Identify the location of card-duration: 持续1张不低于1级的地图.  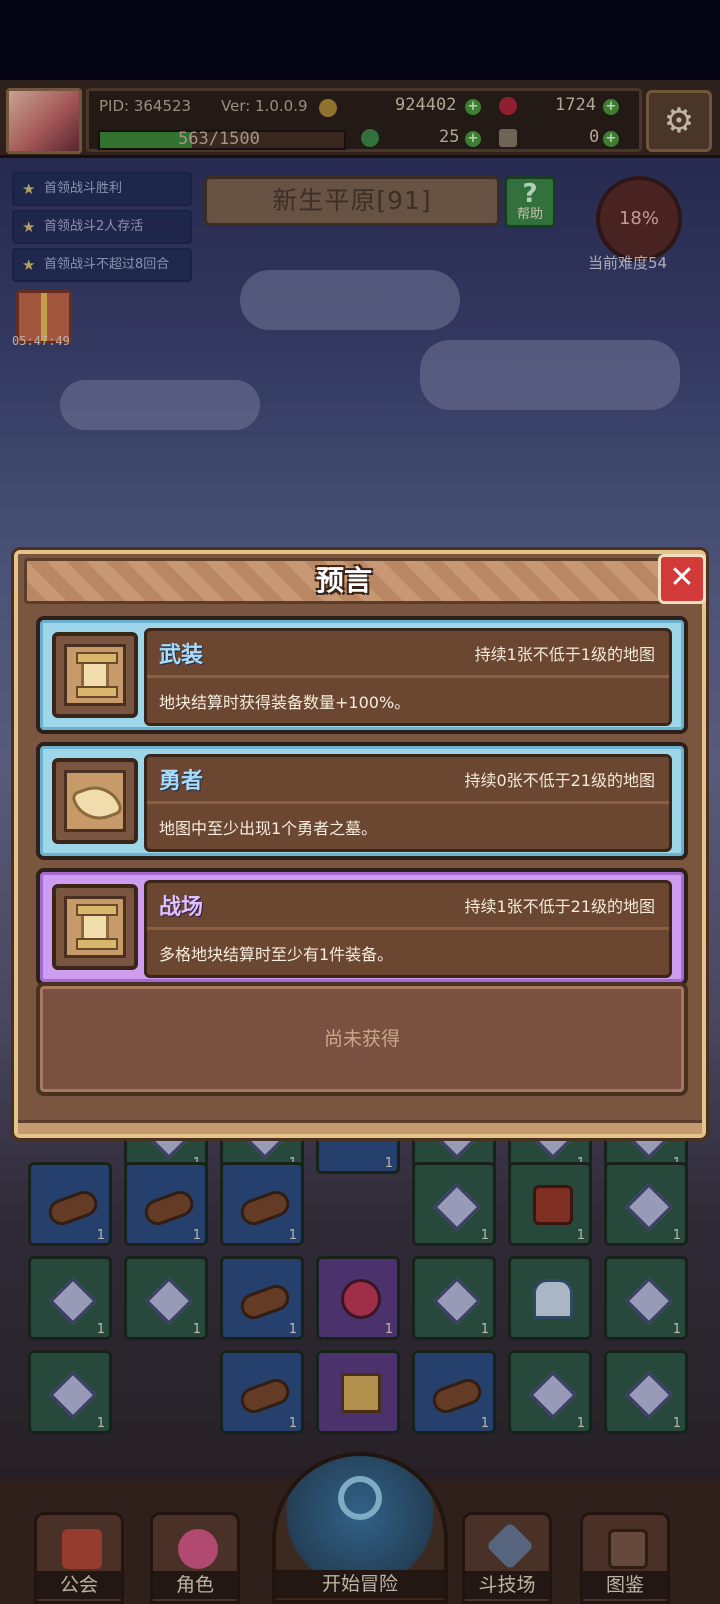
(564, 654).